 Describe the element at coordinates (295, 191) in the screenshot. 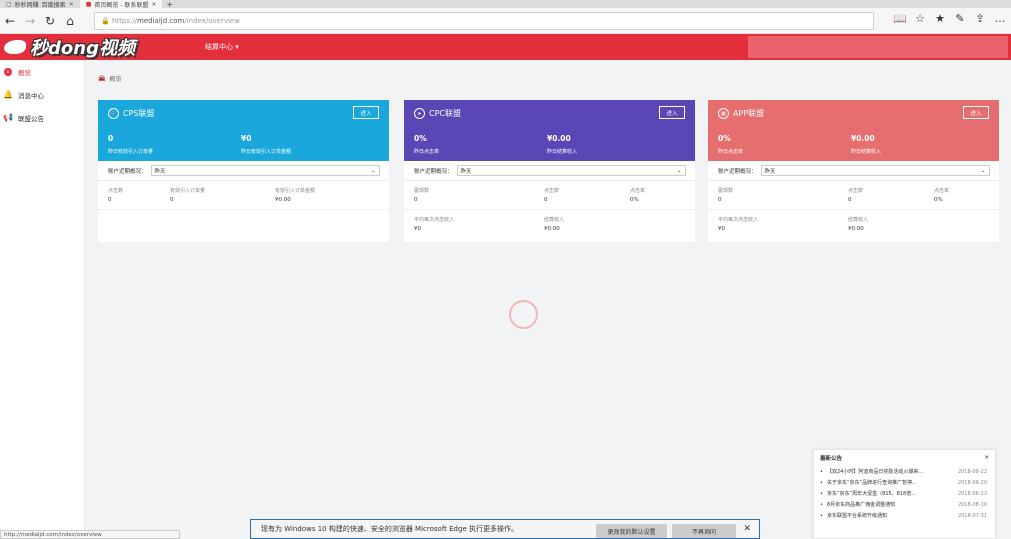

I see `metric-label: 有效引入订单金额` at that location.